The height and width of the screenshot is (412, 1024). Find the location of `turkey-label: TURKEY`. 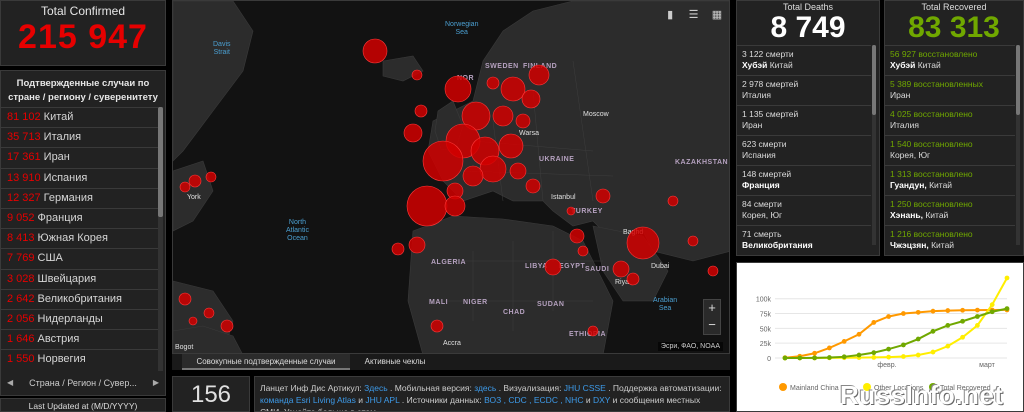

turkey-label: TURKEY is located at coordinates (587, 211).